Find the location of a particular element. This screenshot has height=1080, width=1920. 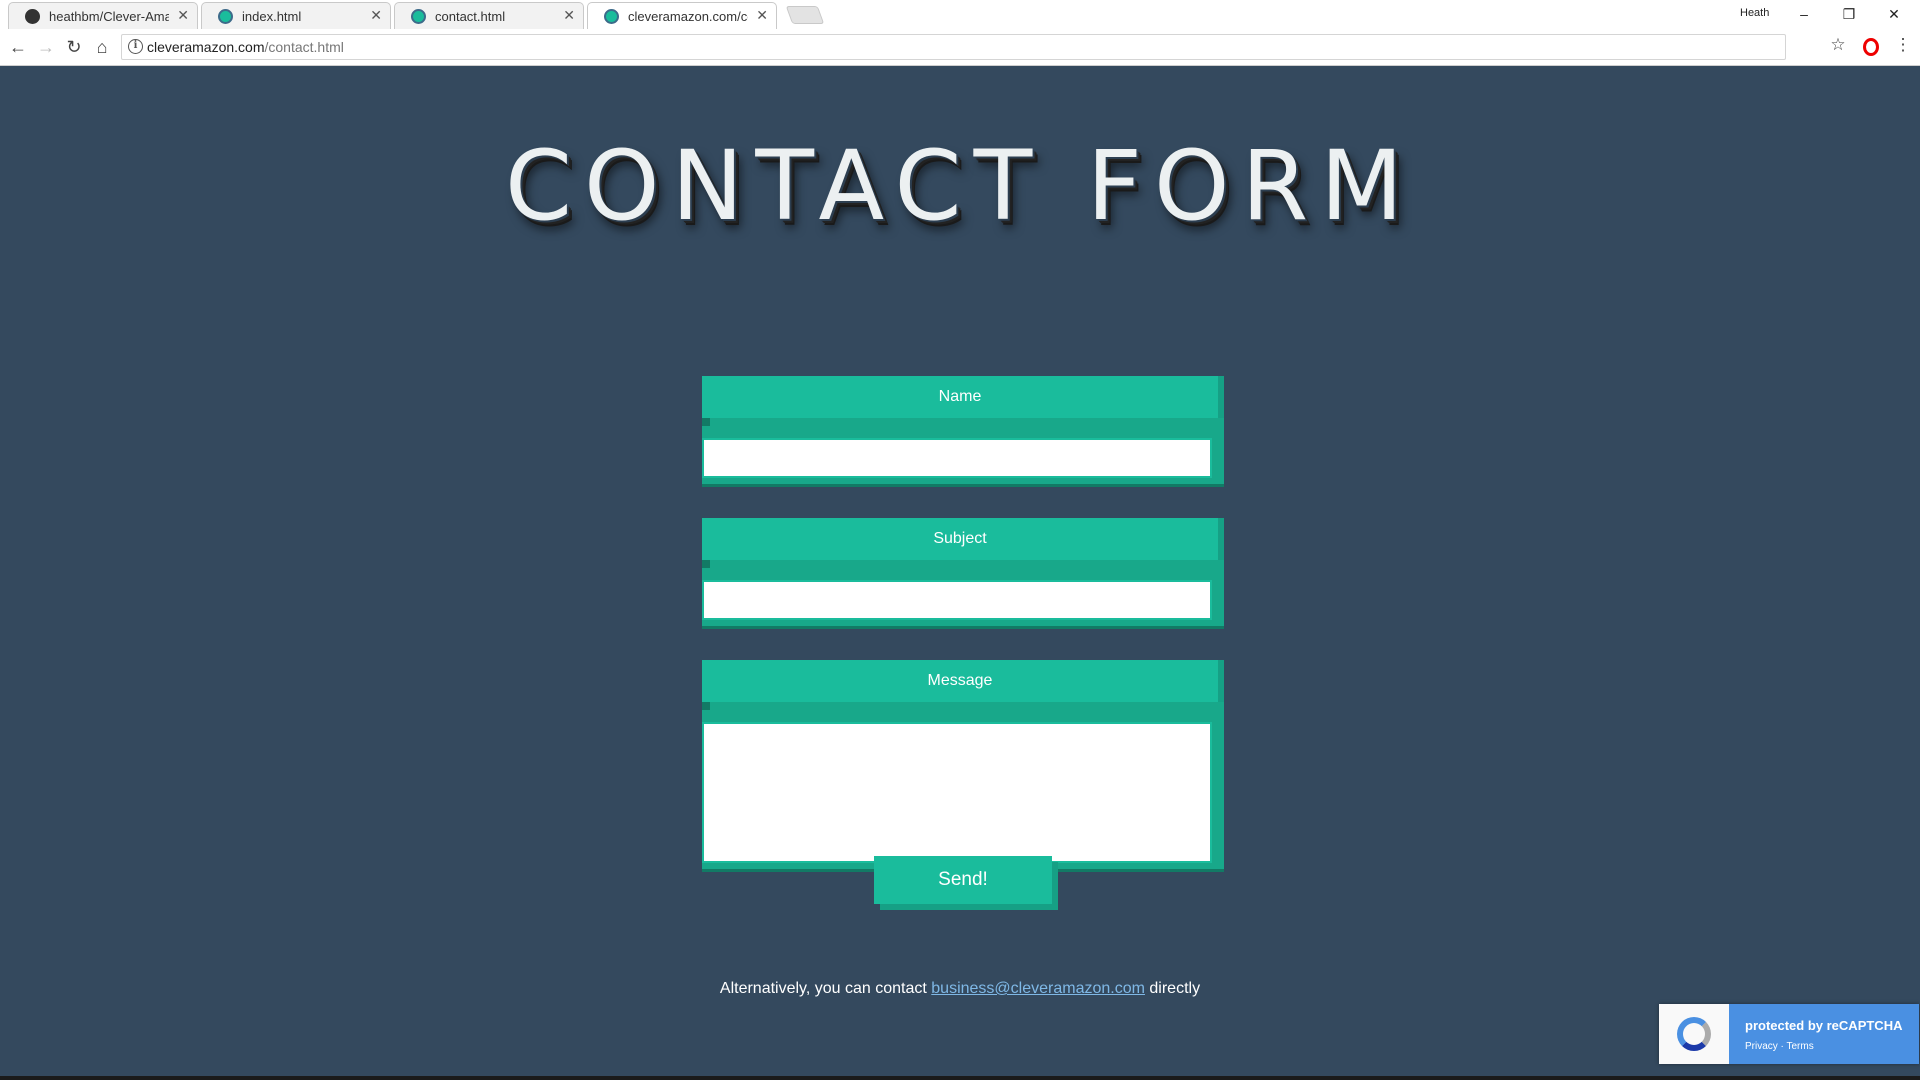

name-field-group: Name is located at coordinates (963, 430).